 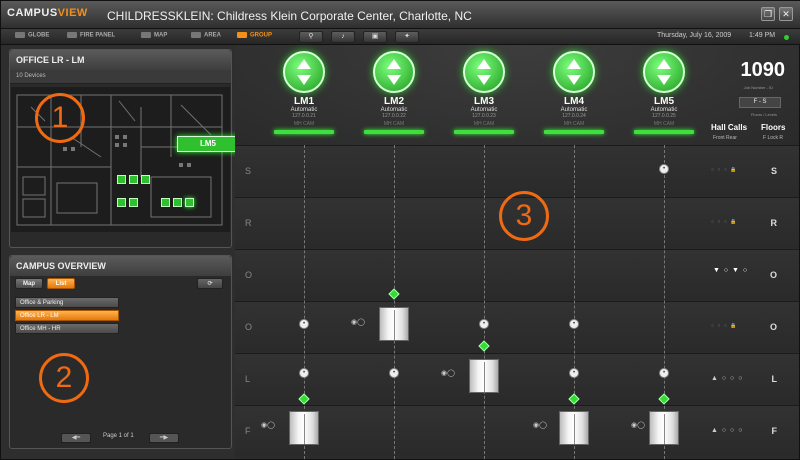 I want to click on search-button: ⚲, so click(x=311, y=37).